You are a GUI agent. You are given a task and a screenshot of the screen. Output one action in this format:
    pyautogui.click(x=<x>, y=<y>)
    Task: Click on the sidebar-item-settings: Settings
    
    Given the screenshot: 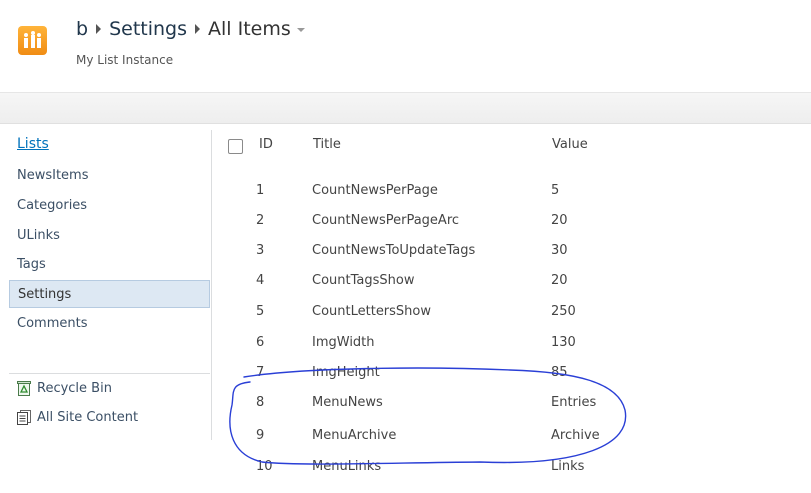 What is the action you would take?
    pyautogui.click(x=109, y=294)
    